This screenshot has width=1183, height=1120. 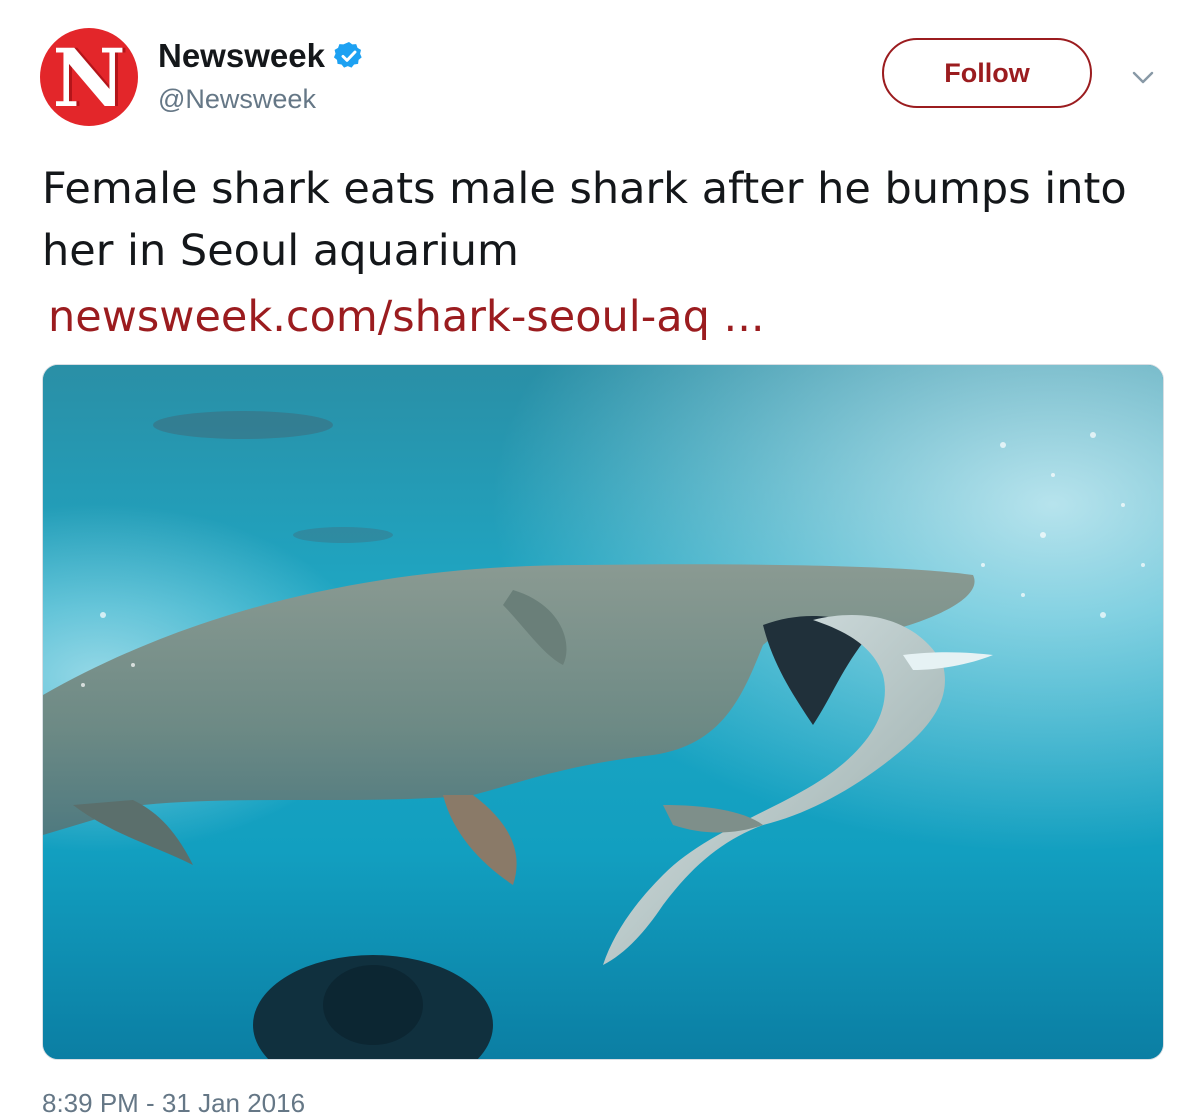 I want to click on follow-button: Follow, so click(x=987, y=73).